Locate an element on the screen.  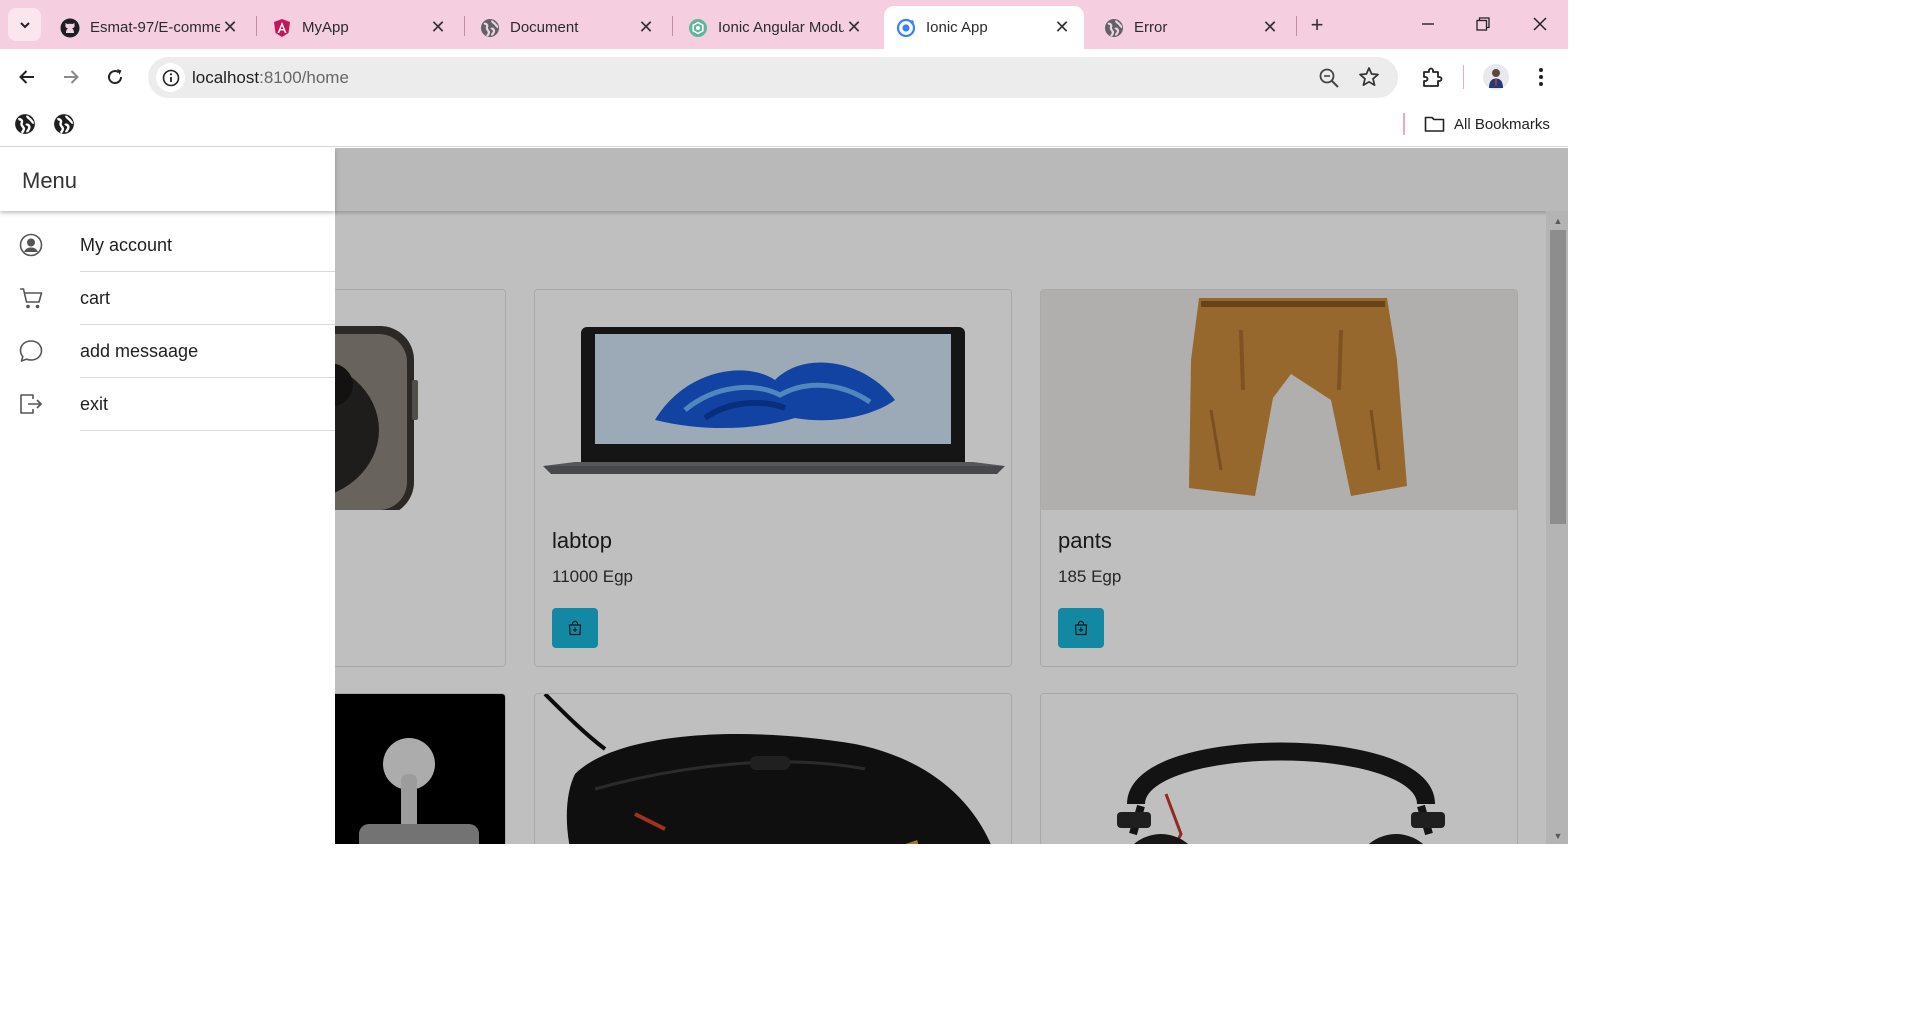
browser-menu-button is located at coordinates (1541, 77).